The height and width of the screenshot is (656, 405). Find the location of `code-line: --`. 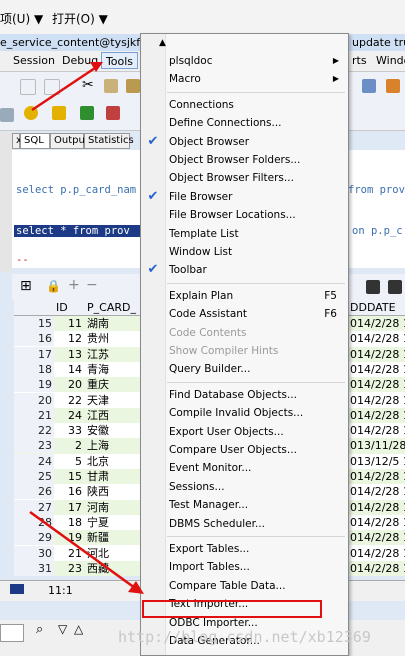

code-line: -- is located at coordinates (22, 260).